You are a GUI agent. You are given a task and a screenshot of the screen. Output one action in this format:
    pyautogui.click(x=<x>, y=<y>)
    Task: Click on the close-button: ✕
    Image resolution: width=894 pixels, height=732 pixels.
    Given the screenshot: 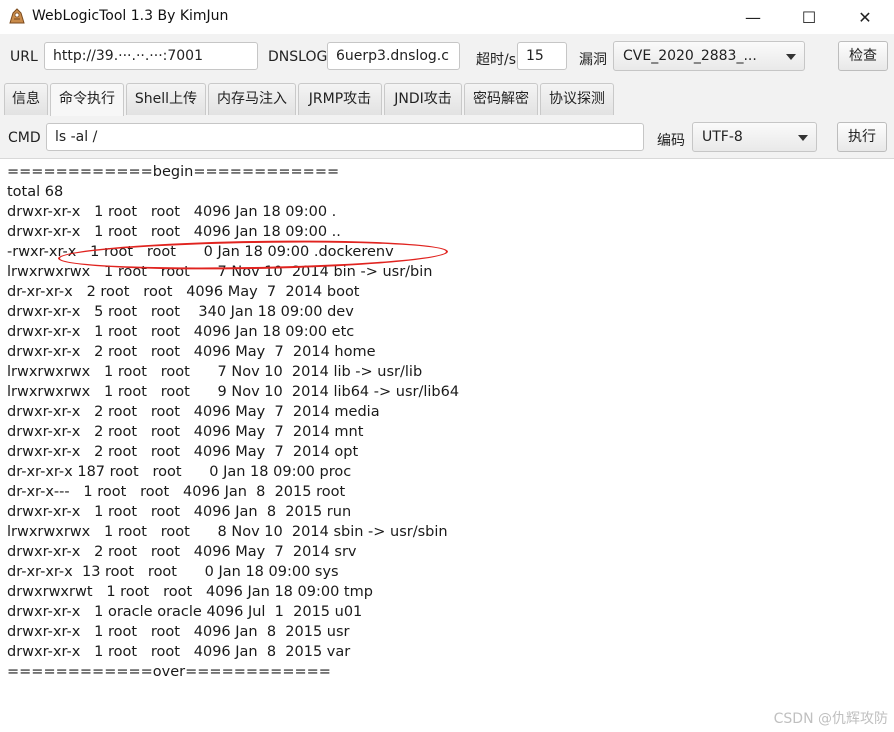 What is the action you would take?
    pyautogui.click(x=865, y=17)
    